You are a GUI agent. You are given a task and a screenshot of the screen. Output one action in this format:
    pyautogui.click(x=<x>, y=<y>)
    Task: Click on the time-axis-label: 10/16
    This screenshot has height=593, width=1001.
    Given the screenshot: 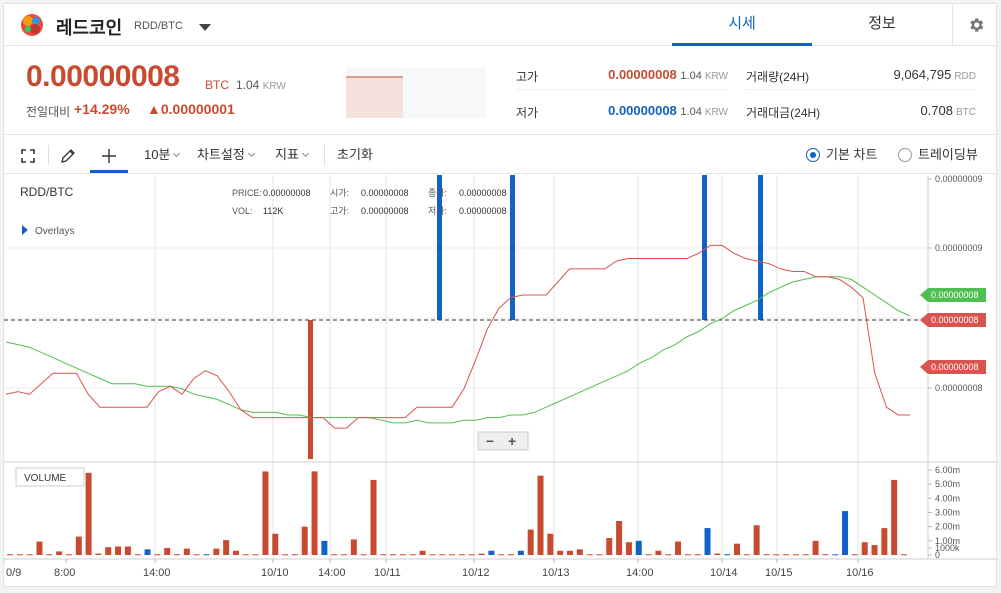 What is the action you would take?
    pyautogui.click(x=860, y=573)
    